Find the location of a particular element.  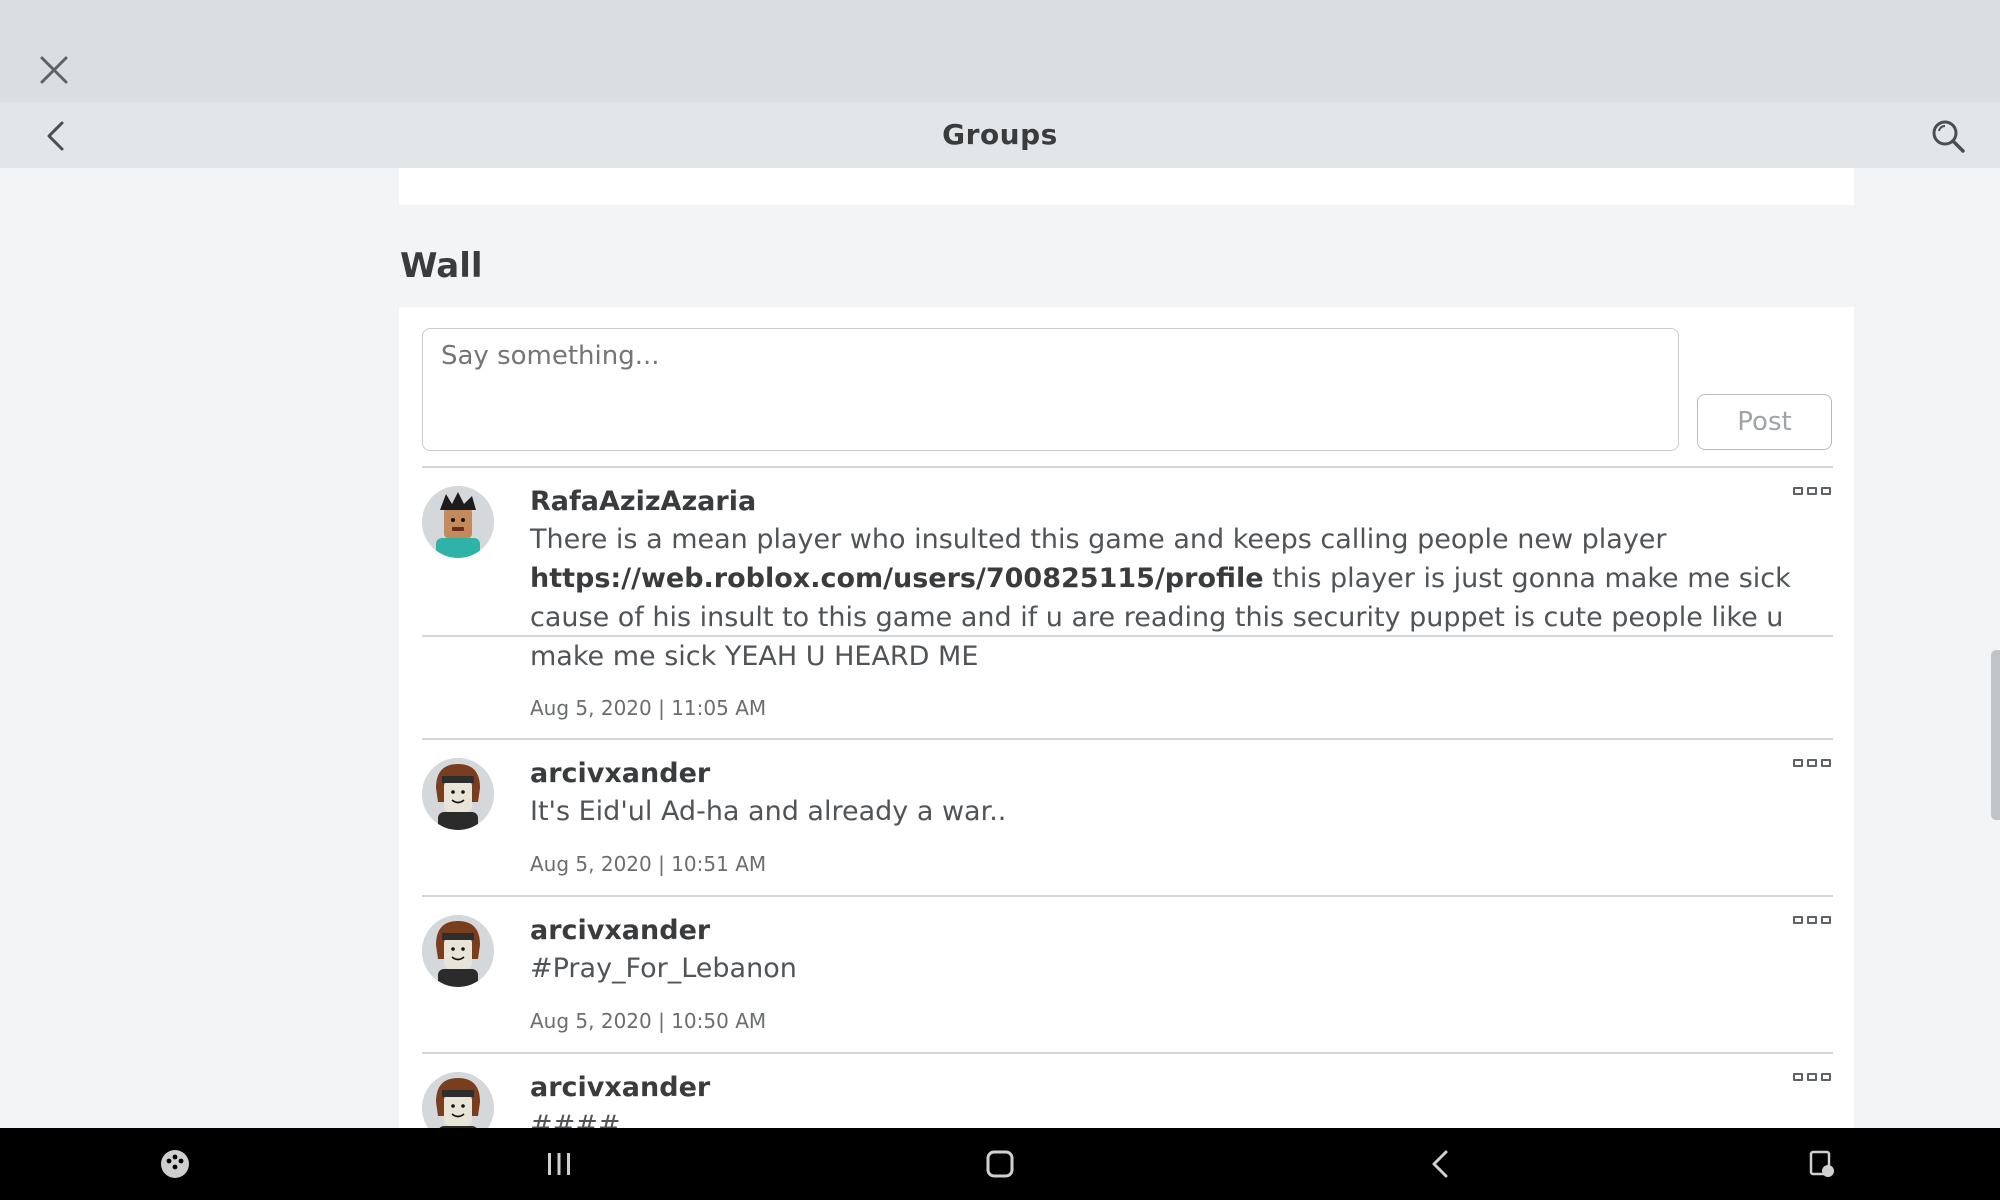

recent-apps-icon is located at coordinates (559, 1164).